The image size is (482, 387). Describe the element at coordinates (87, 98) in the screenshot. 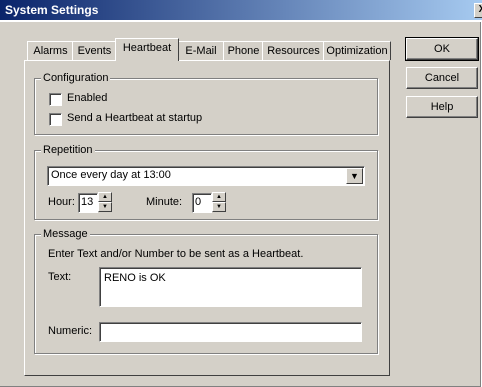

I see `enabled-label: Enabled` at that location.